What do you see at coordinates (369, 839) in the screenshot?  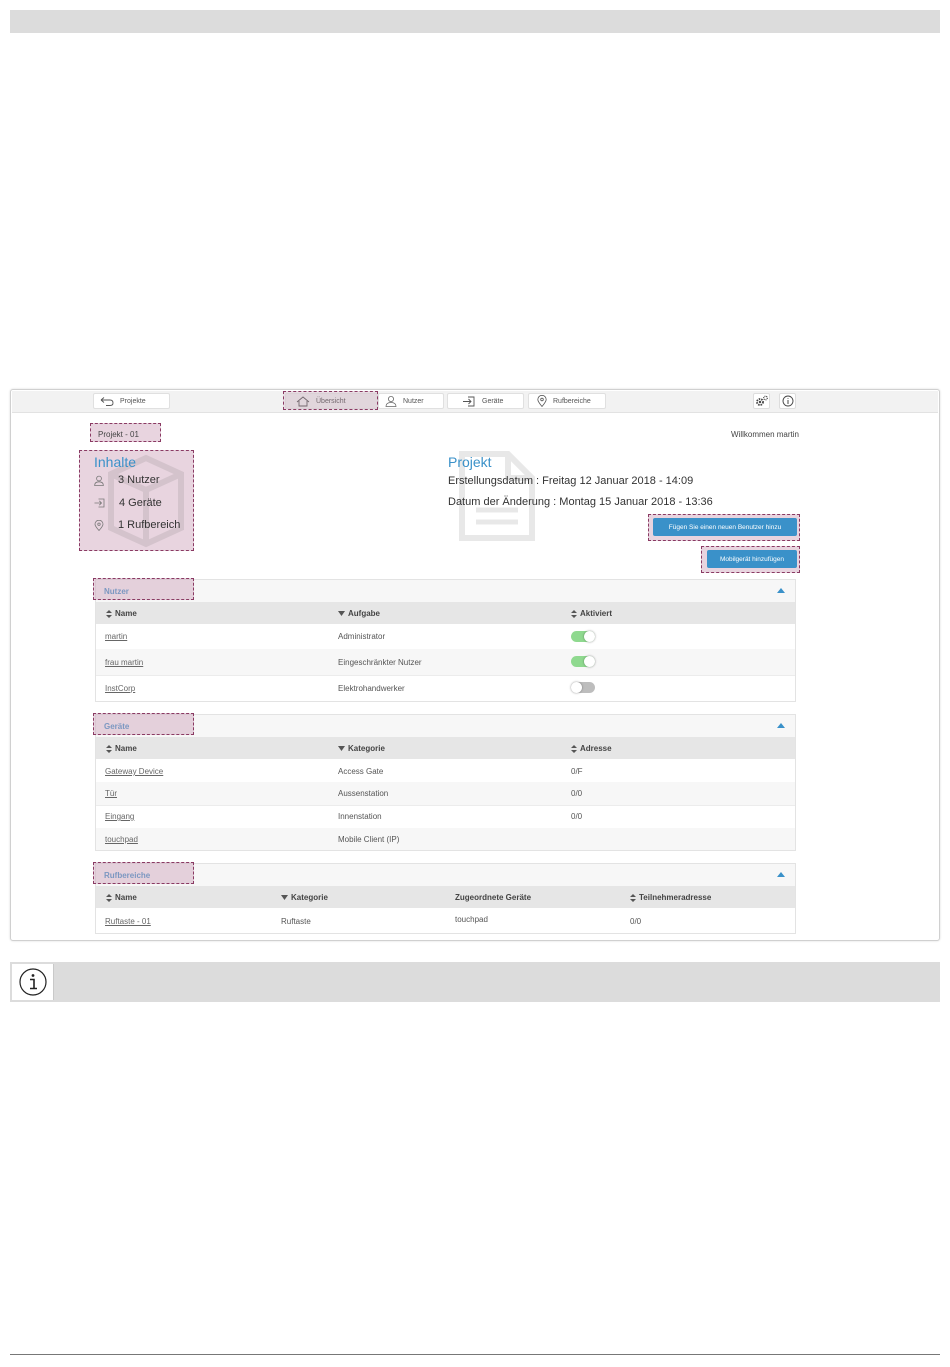 I see `device-category: Mobile Client (IP)` at bounding box center [369, 839].